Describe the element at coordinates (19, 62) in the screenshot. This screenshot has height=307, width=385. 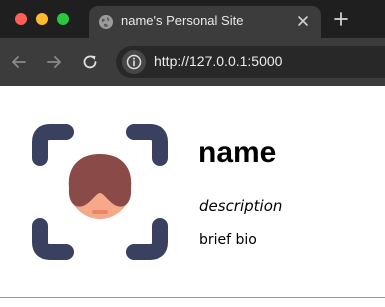
I see `back-arrow-icon` at that location.